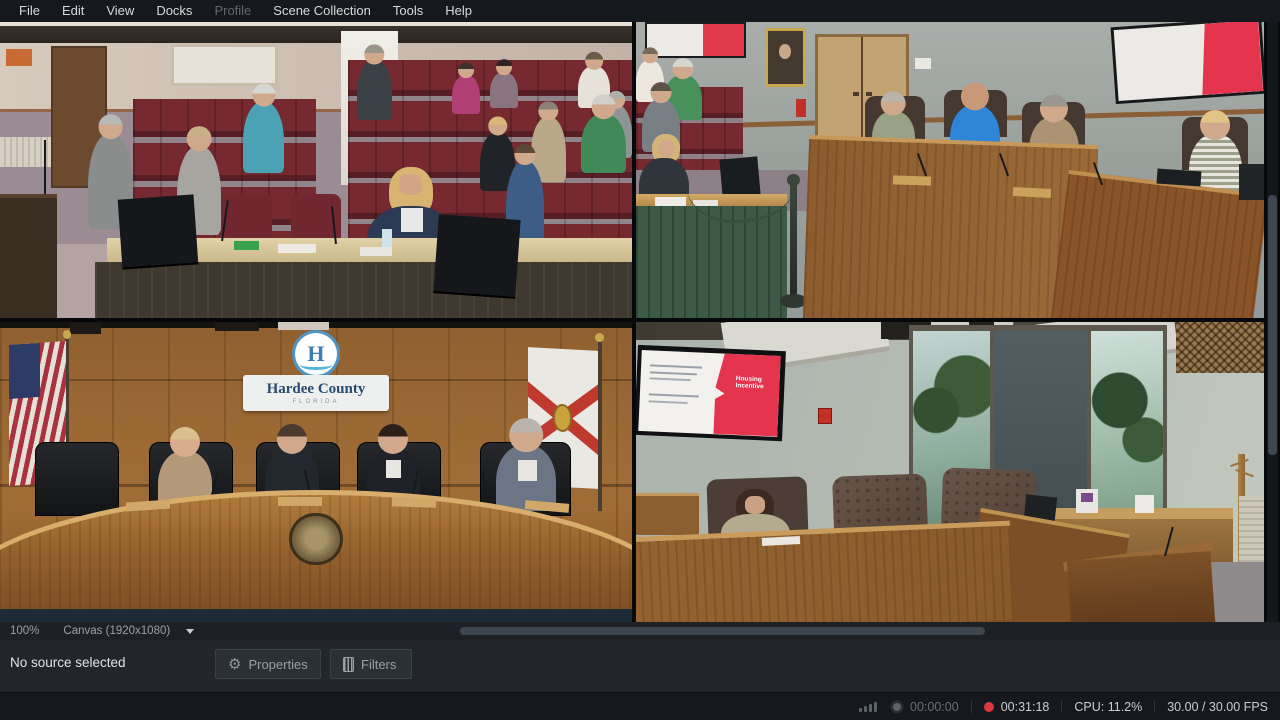  I want to click on fl-flag-pole, so click(599, 424).